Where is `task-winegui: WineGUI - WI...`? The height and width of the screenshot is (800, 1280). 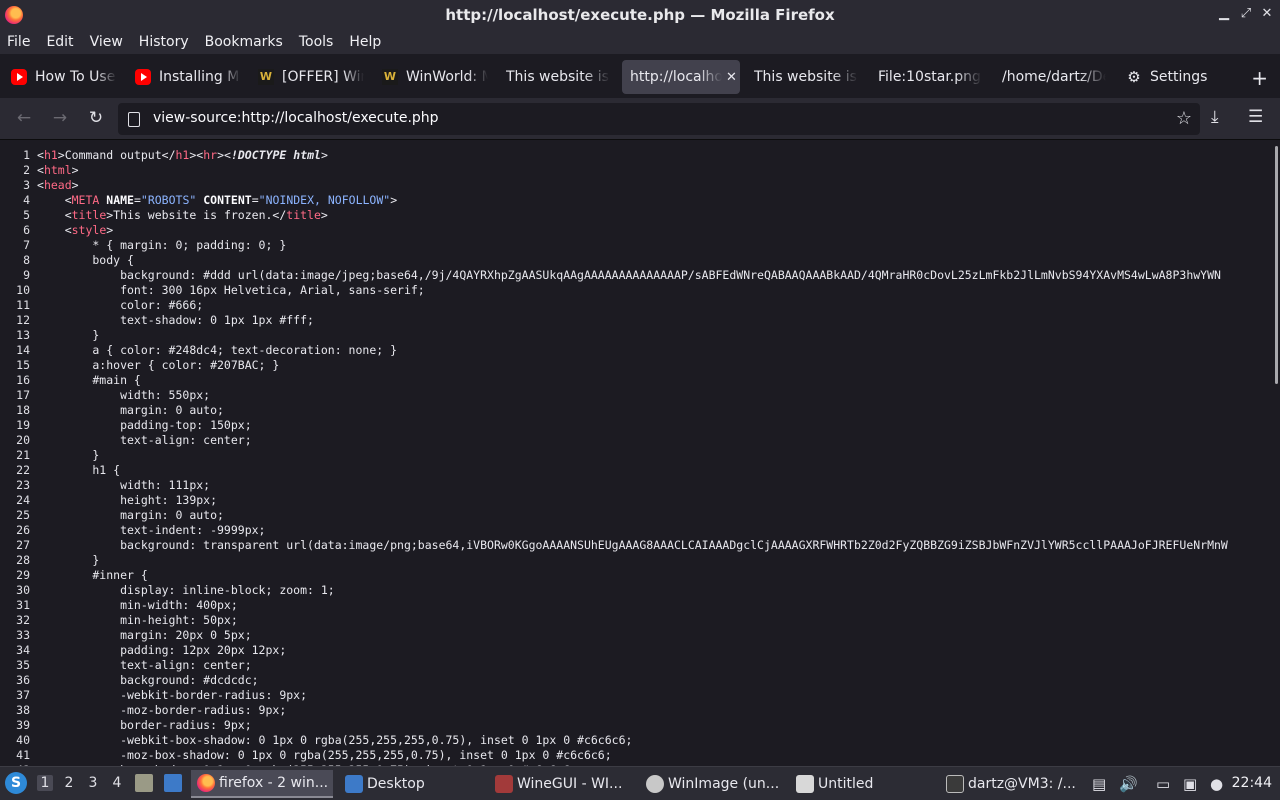 task-winegui: WineGUI - WI... is located at coordinates (560, 784).